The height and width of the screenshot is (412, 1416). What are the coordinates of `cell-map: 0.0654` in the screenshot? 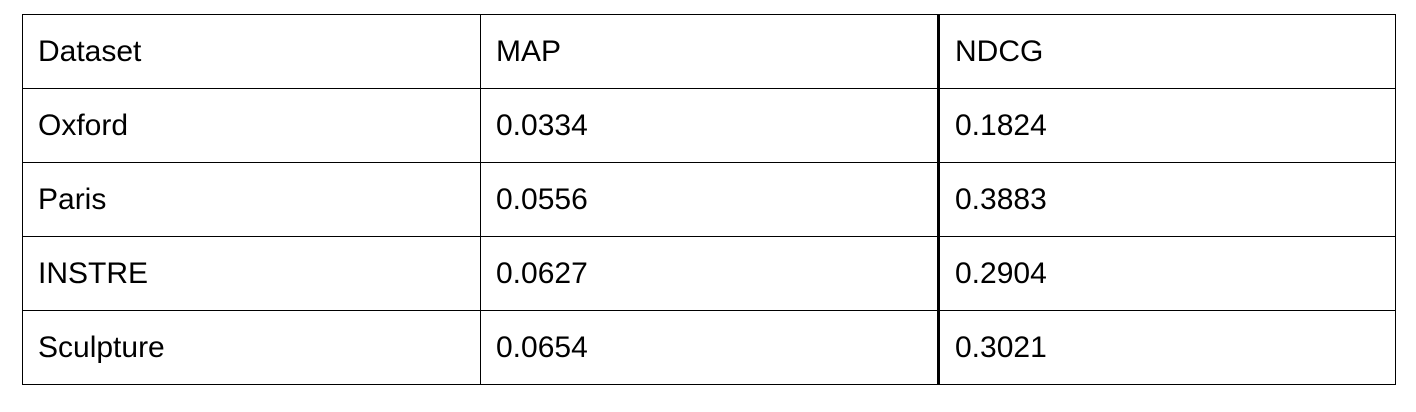 It's located at (709, 347).